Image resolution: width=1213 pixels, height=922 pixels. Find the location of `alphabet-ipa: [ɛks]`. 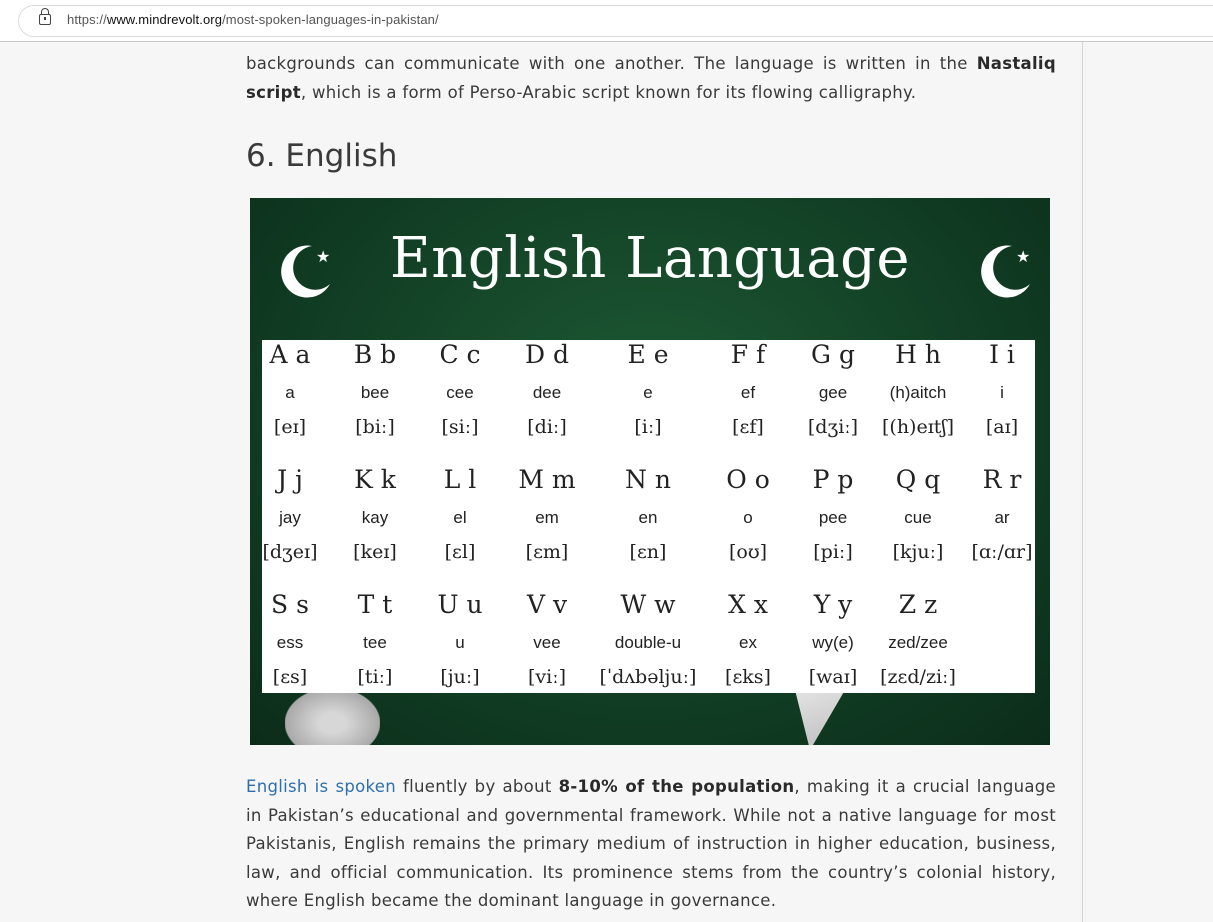

alphabet-ipa: [ɛks] is located at coordinates (748, 677).